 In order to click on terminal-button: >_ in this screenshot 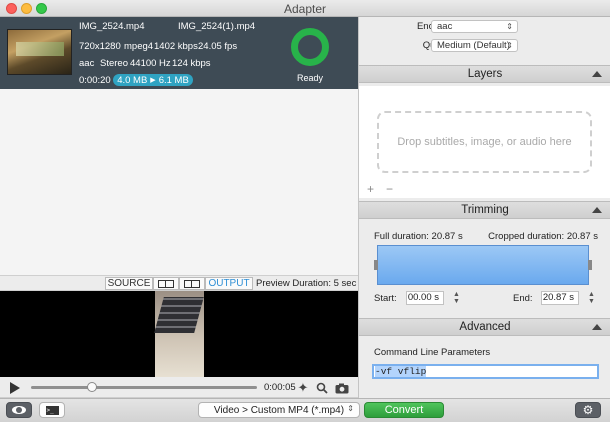, I will do `click(52, 410)`.